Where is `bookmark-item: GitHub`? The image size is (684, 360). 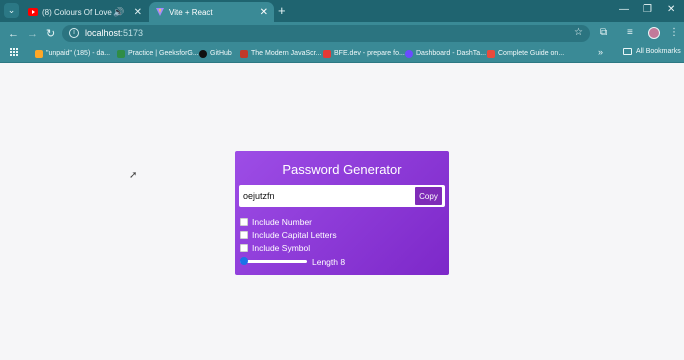
bookmark-item: GitHub is located at coordinates (215, 53).